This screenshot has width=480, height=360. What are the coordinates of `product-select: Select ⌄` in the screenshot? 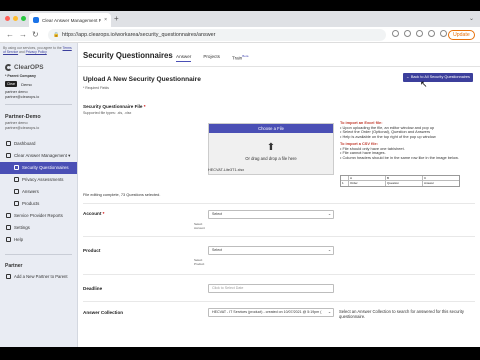 It's located at (271, 250).